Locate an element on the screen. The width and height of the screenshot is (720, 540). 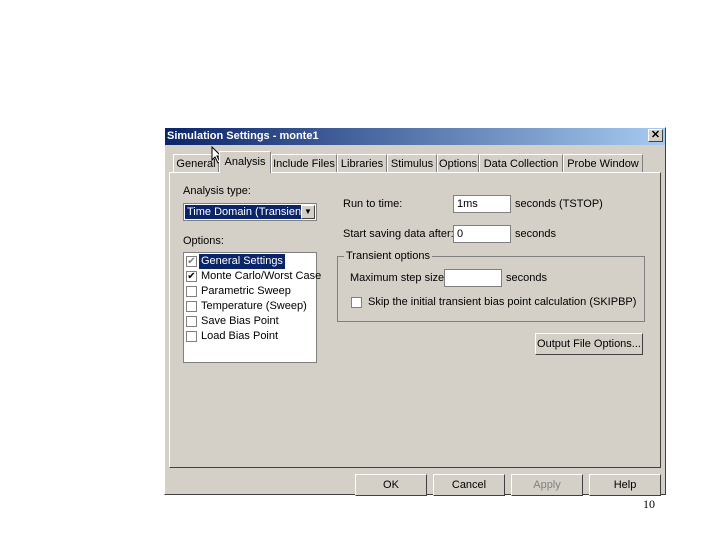
close-button: ✕ is located at coordinates (655, 135).